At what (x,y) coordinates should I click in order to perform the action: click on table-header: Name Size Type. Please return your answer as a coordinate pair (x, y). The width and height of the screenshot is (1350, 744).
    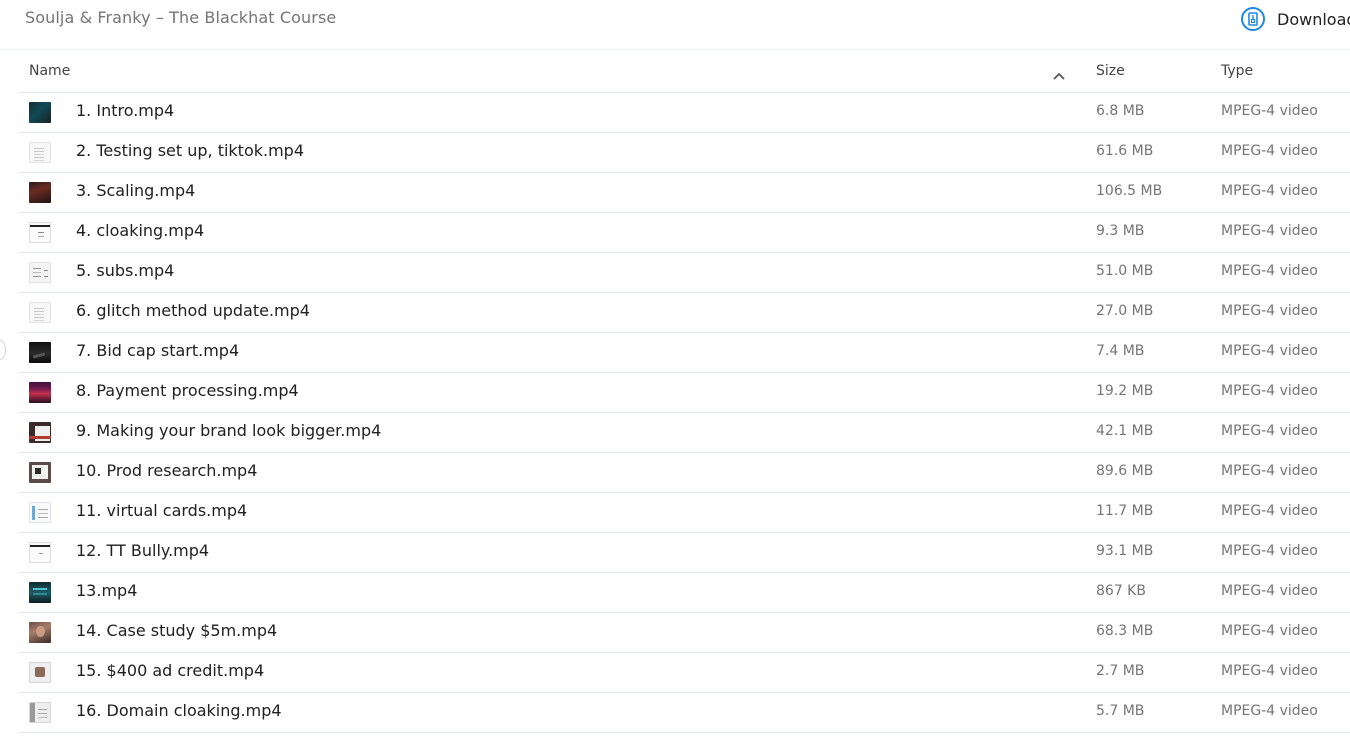
    Looking at the image, I should click on (684, 71).